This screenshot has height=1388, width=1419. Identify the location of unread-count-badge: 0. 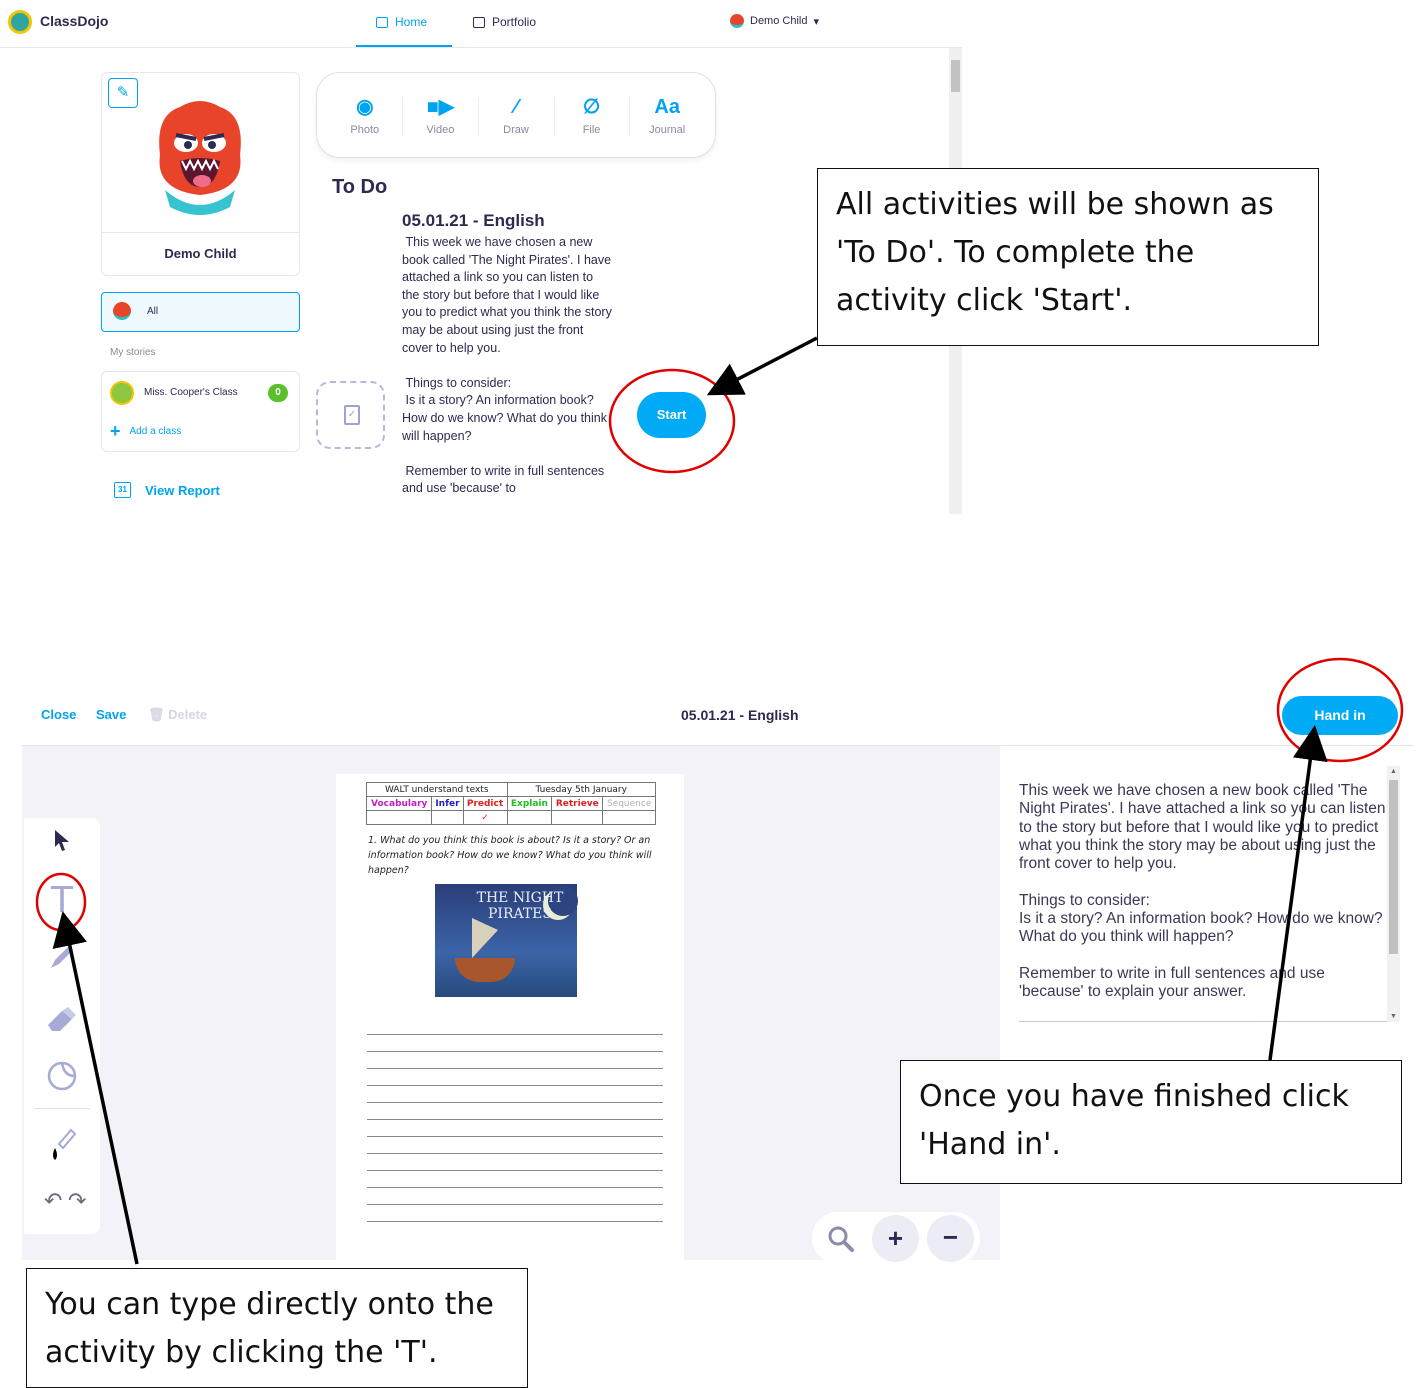
(278, 393).